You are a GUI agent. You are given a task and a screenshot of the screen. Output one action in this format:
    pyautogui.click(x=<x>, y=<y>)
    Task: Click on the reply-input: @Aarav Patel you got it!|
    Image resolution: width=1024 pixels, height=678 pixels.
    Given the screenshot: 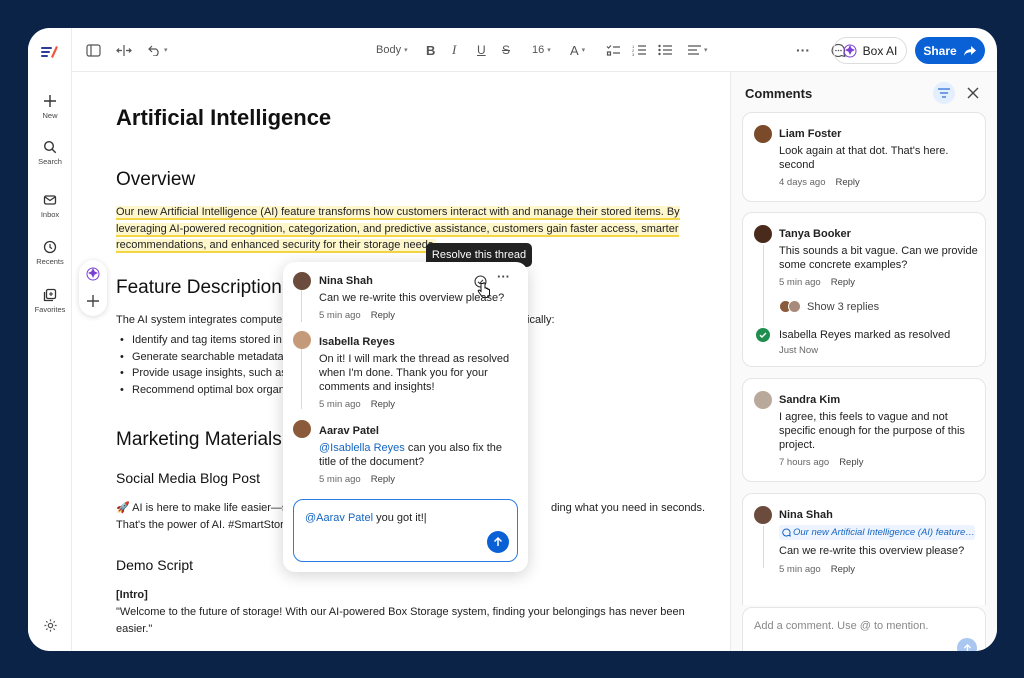 What is the action you would take?
    pyautogui.click(x=405, y=530)
    